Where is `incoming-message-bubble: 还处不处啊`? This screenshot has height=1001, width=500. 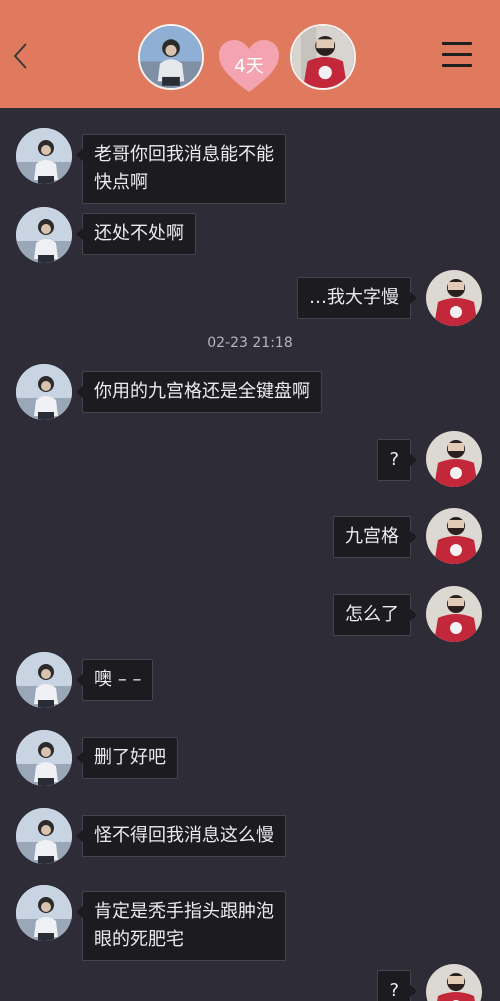 incoming-message-bubble: 还处不处啊 is located at coordinates (136, 234).